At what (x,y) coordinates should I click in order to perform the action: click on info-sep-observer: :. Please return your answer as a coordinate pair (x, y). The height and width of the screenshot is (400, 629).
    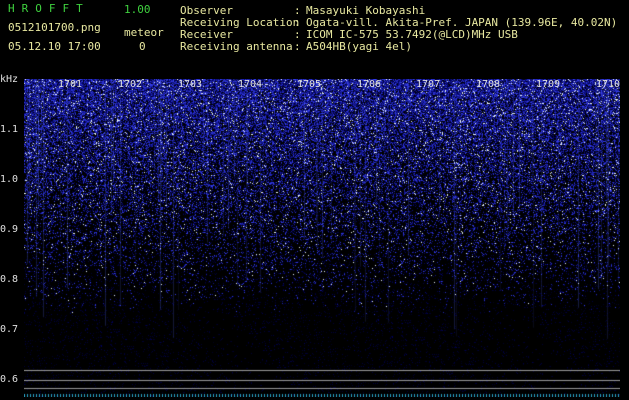
    Looking at the image, I should click on (297, 10).